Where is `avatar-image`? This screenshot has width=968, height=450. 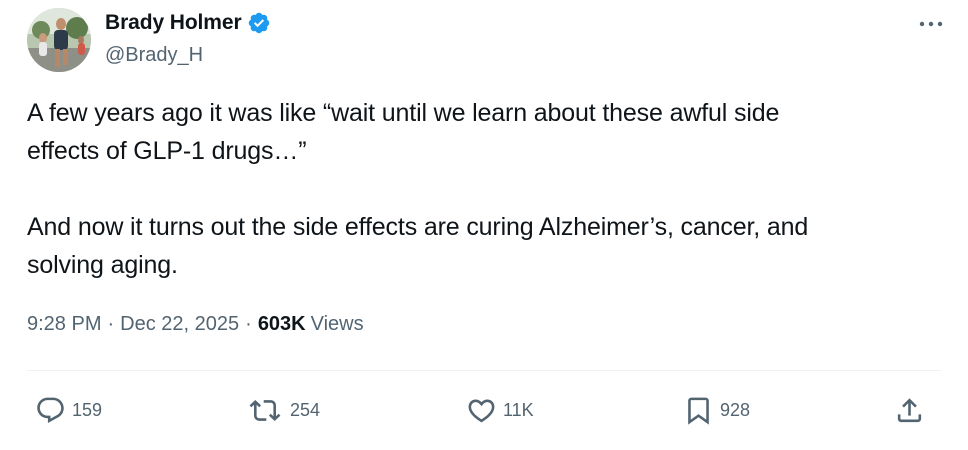
avatar-image is located at coordinates (59, 40).